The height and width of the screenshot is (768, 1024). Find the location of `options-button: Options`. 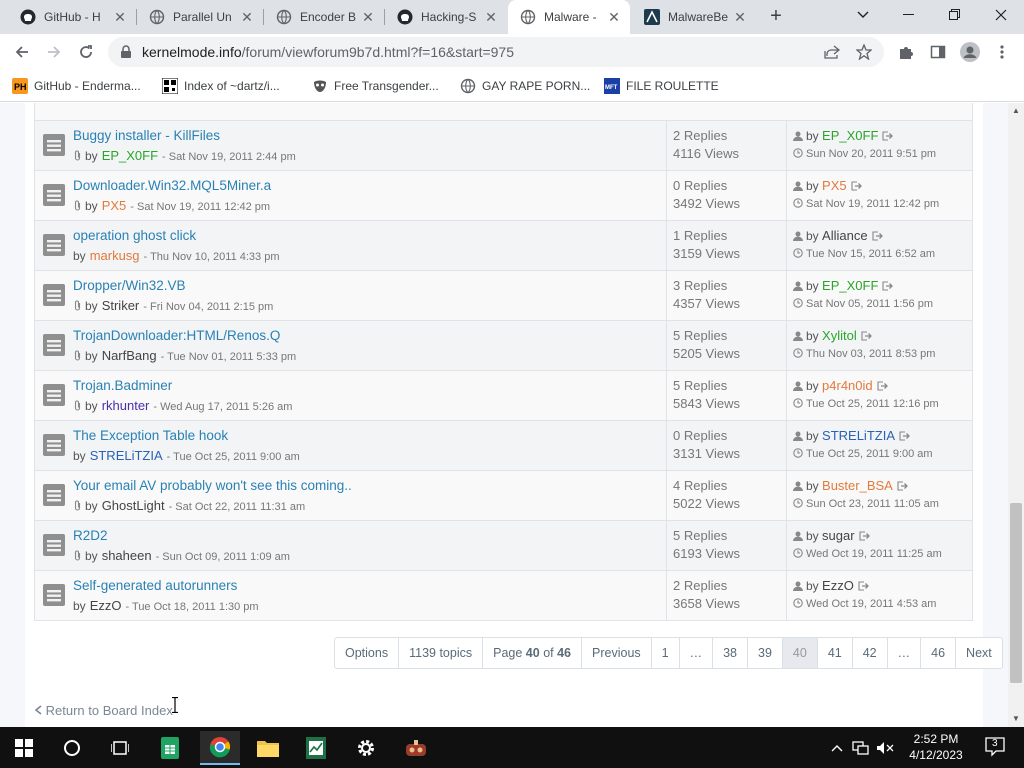

options-button: Options is located at coordinates (366, 653).